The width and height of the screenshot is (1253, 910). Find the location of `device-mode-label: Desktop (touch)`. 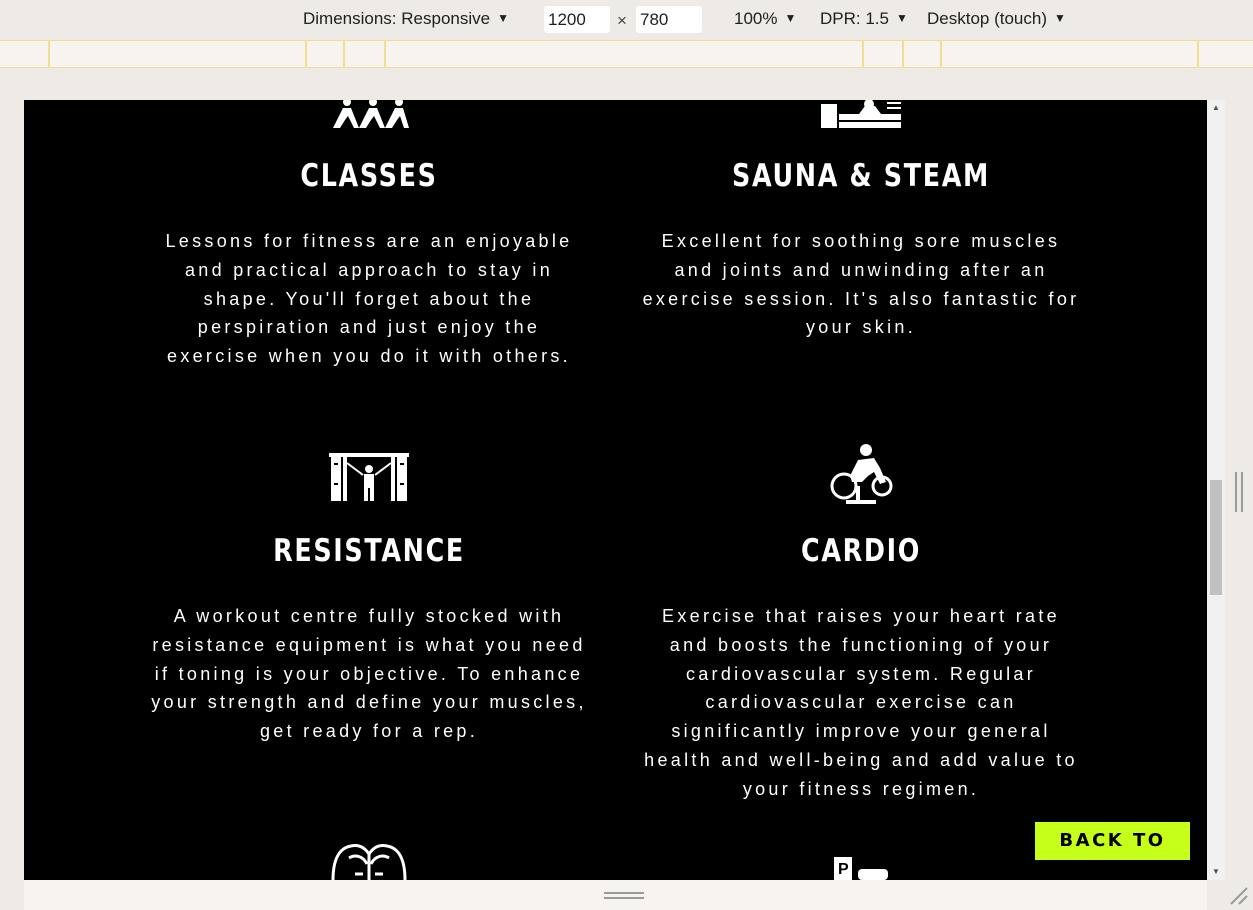

device-mode-label: Desktop (touch) is located at coordinates (987, 18).